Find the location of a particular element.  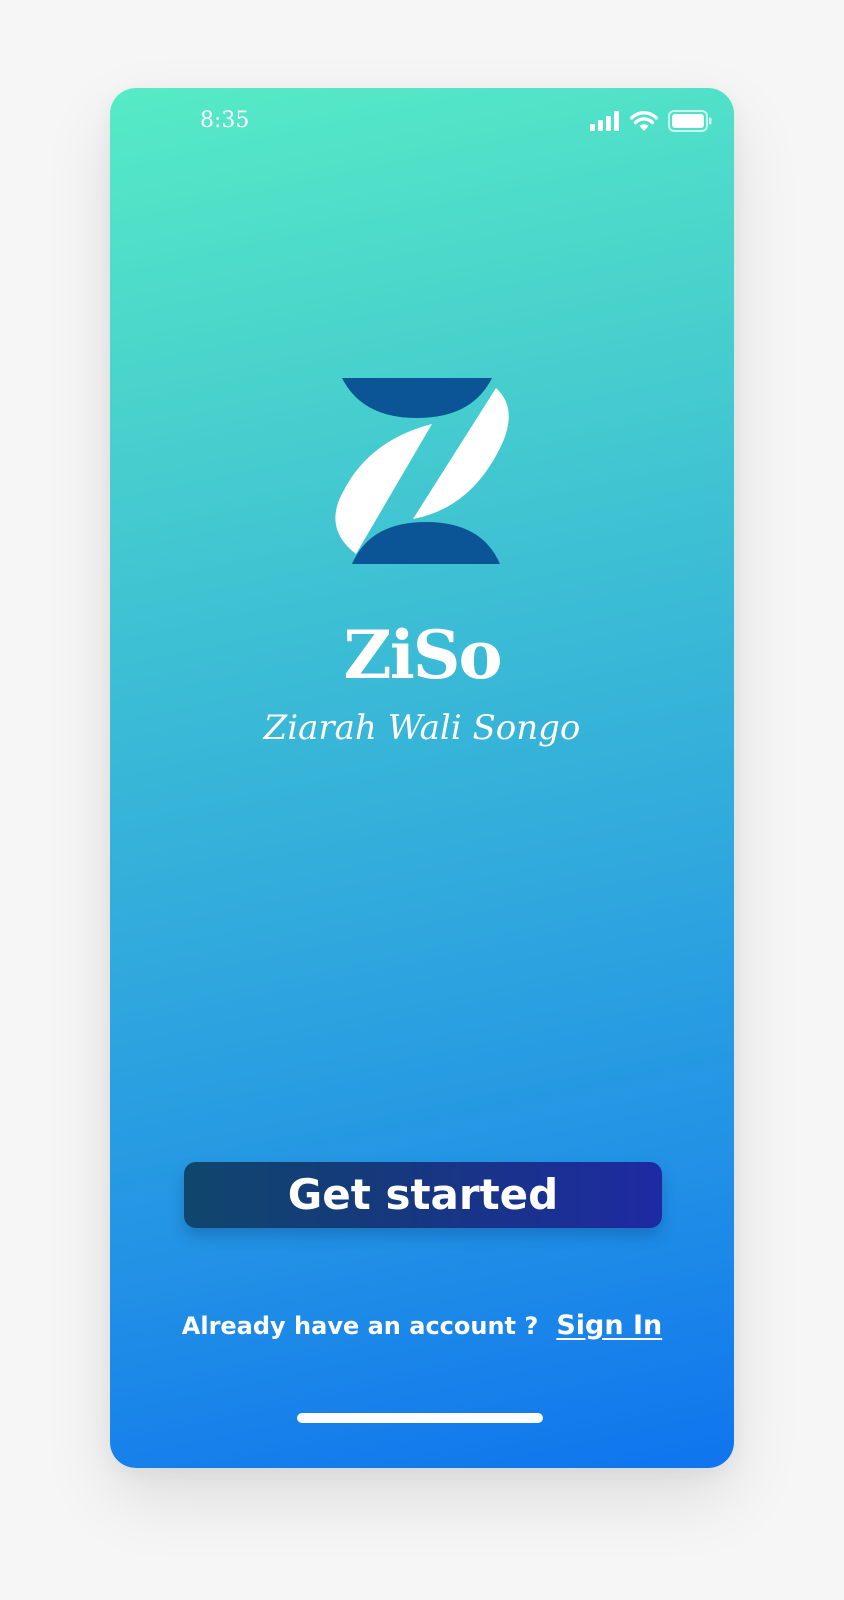

status-bar: 8:35 is located at coordinates (422, 123).